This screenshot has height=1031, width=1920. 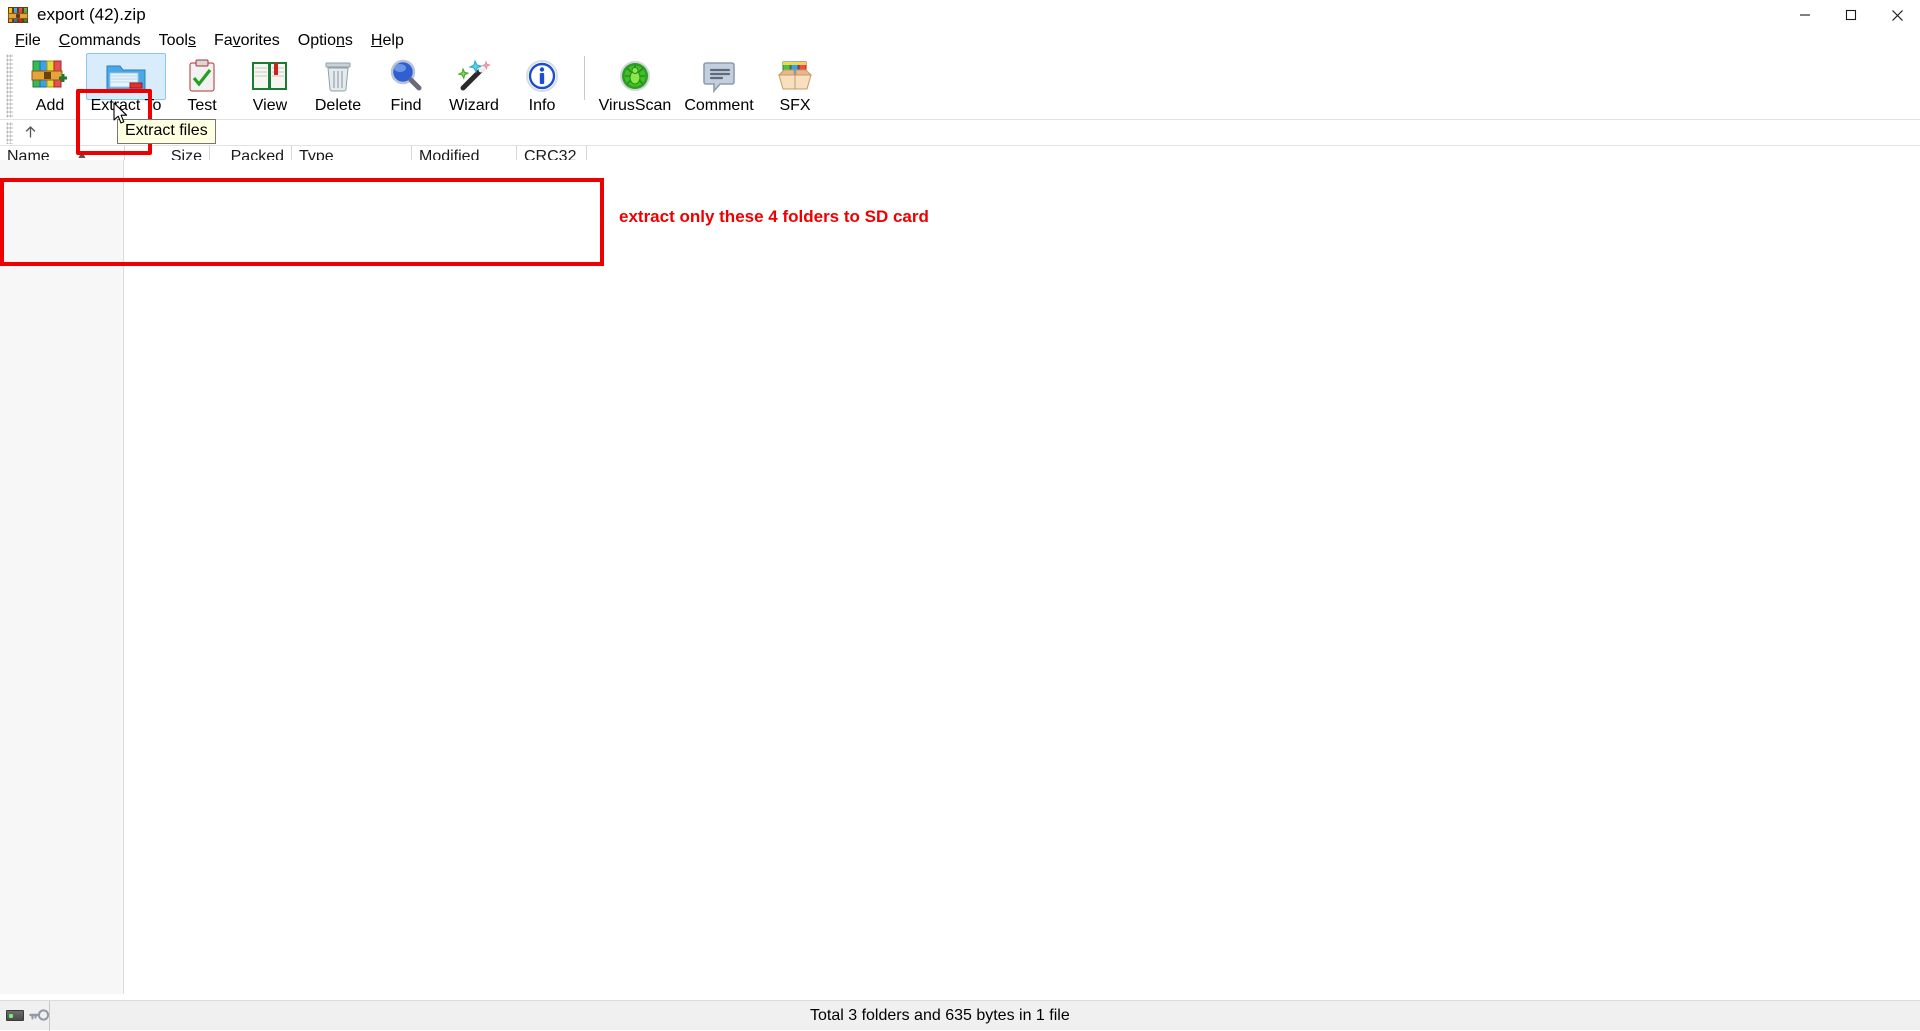 I want to click on toolbar-label-view: View, so click(x=270, y=105).